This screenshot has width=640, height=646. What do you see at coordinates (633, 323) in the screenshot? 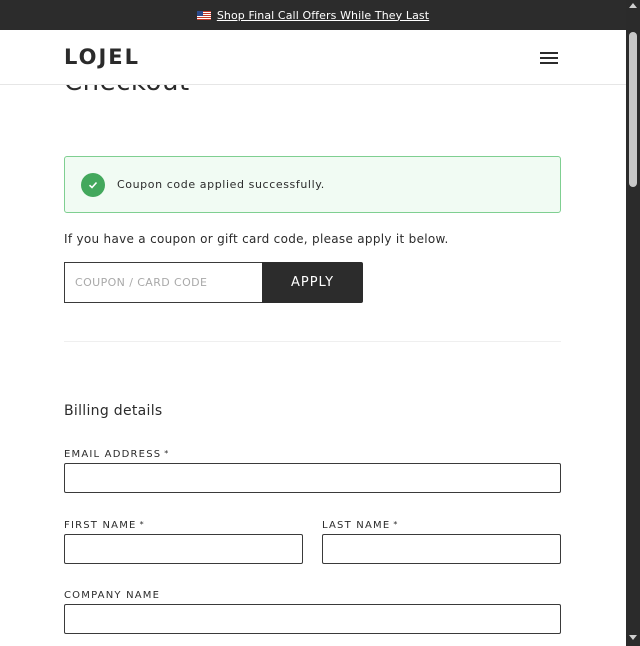
I see `scrollbar` at bounding box center [633, 323].